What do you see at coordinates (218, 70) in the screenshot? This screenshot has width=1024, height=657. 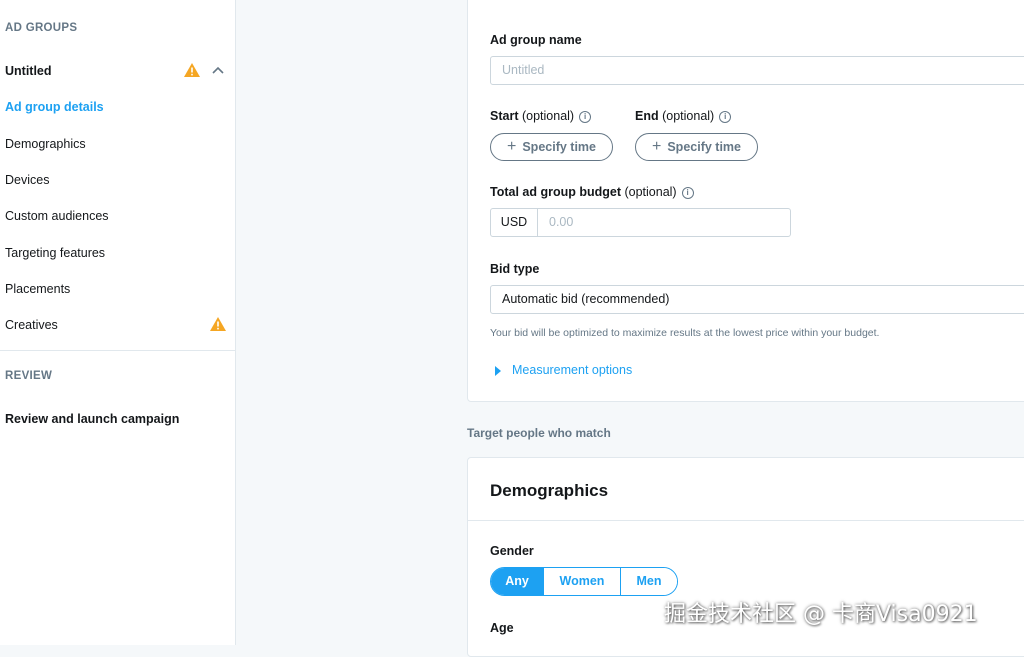 I see `chevron-up-icon` at bounding box center [218, 70].